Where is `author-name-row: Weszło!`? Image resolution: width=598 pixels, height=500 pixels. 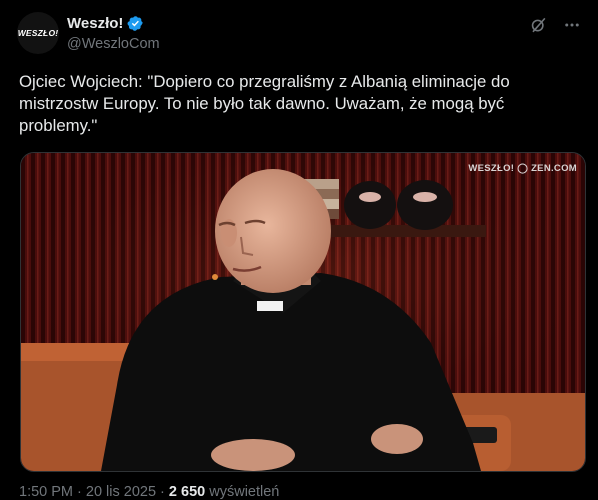 author-name-row: Weszło! is located at coordinates (105, 23).